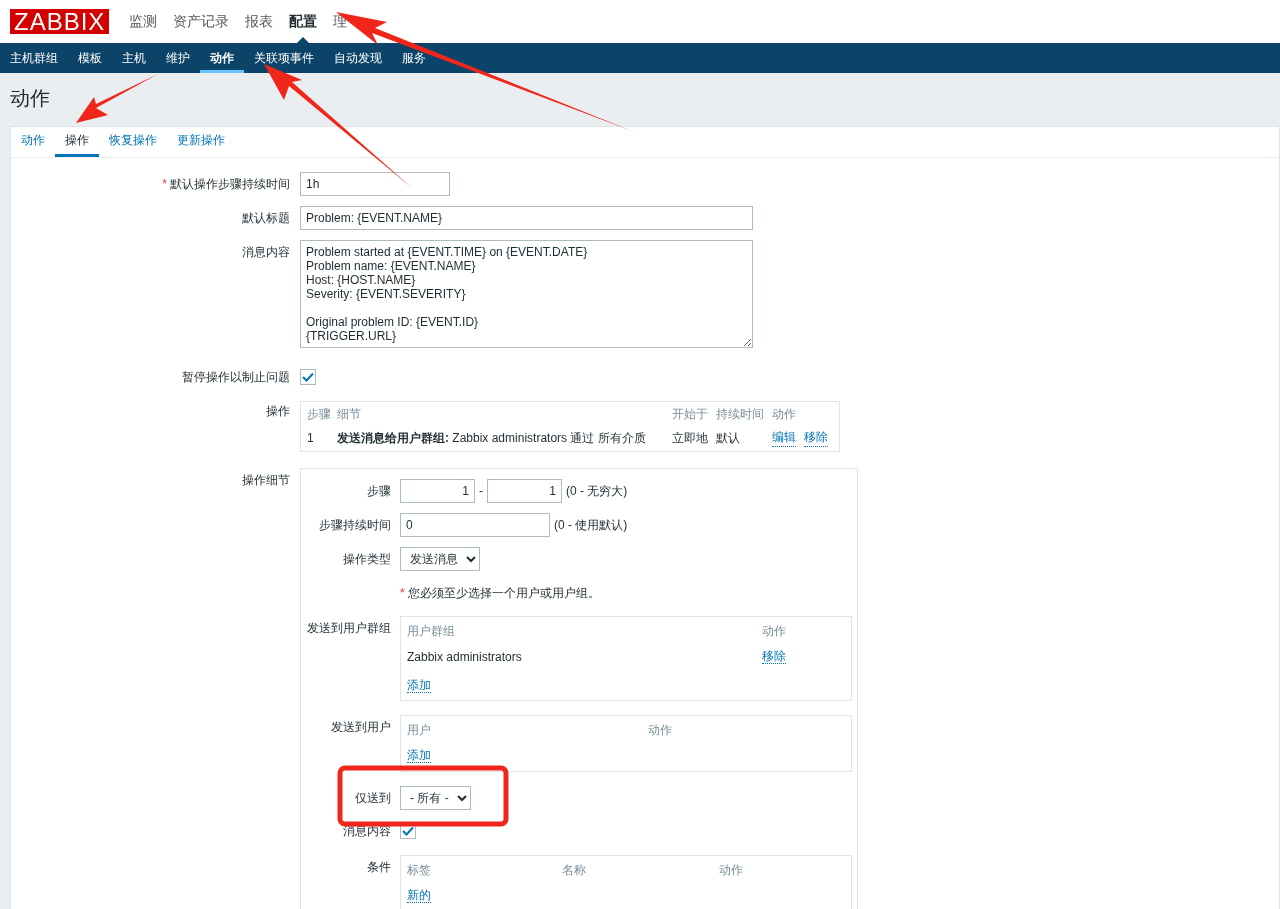 The height and width of the screenshot is (909, 1280). Describe the element at coordinates (133, 142) in the screenshot. I see `tab: 恢复操作` at that location.